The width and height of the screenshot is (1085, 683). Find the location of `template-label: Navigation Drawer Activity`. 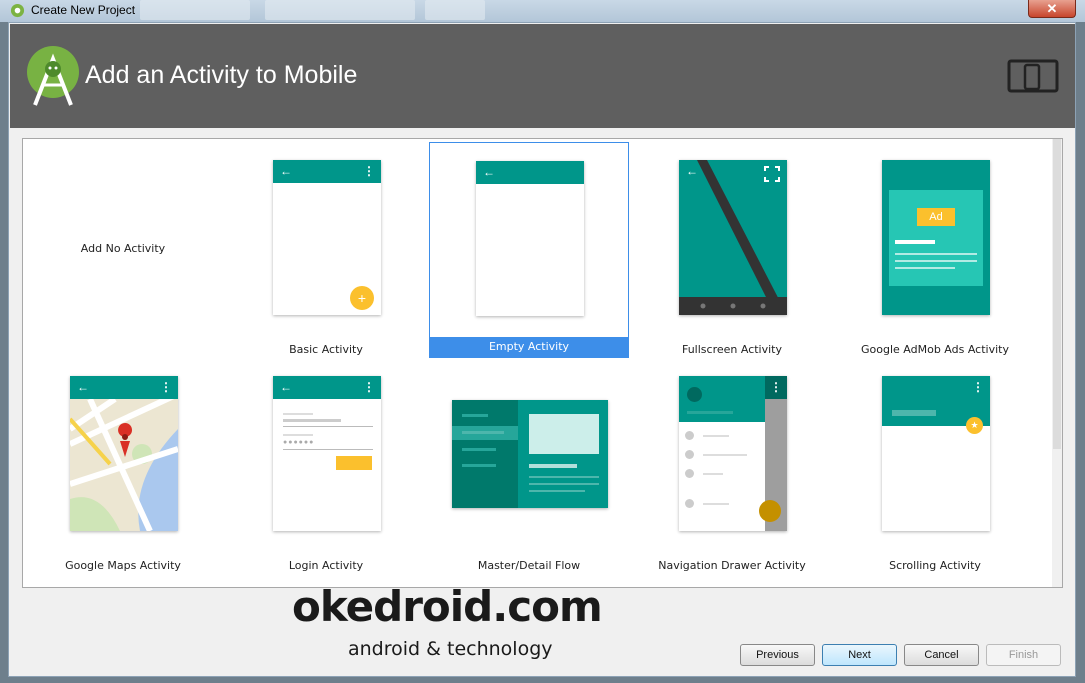

template-label: Navigation Drawer Activity is located at coordinates (732, 565).